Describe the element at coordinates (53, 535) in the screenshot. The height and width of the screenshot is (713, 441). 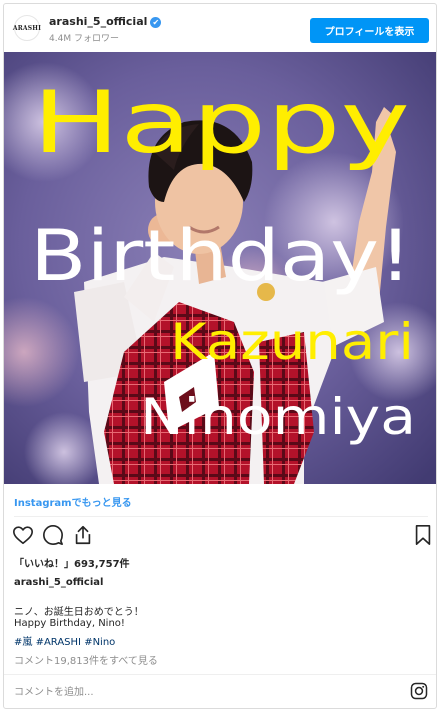
I see `comment-icon` at that location.